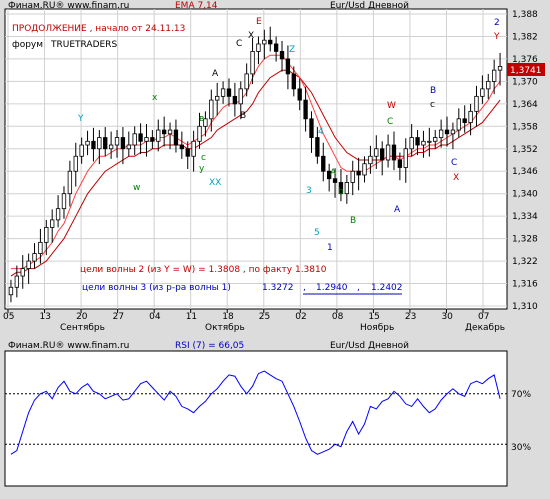 The width and height of the screenshot is (550, 499). What do you see at coordinates (525, 285) in the screenshot?
I see `y-tick-label: 1,316` at bounding box center [525, 285].